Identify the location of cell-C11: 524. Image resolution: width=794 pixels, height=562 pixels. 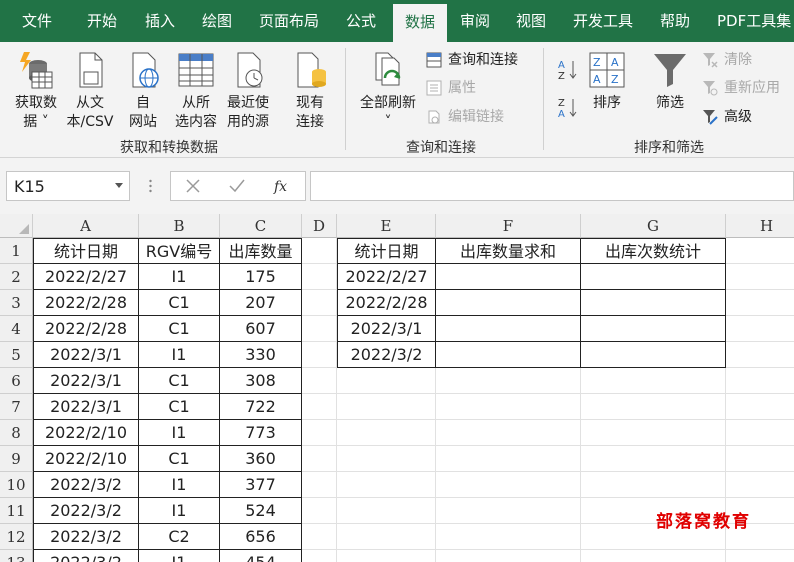
(261, 511).